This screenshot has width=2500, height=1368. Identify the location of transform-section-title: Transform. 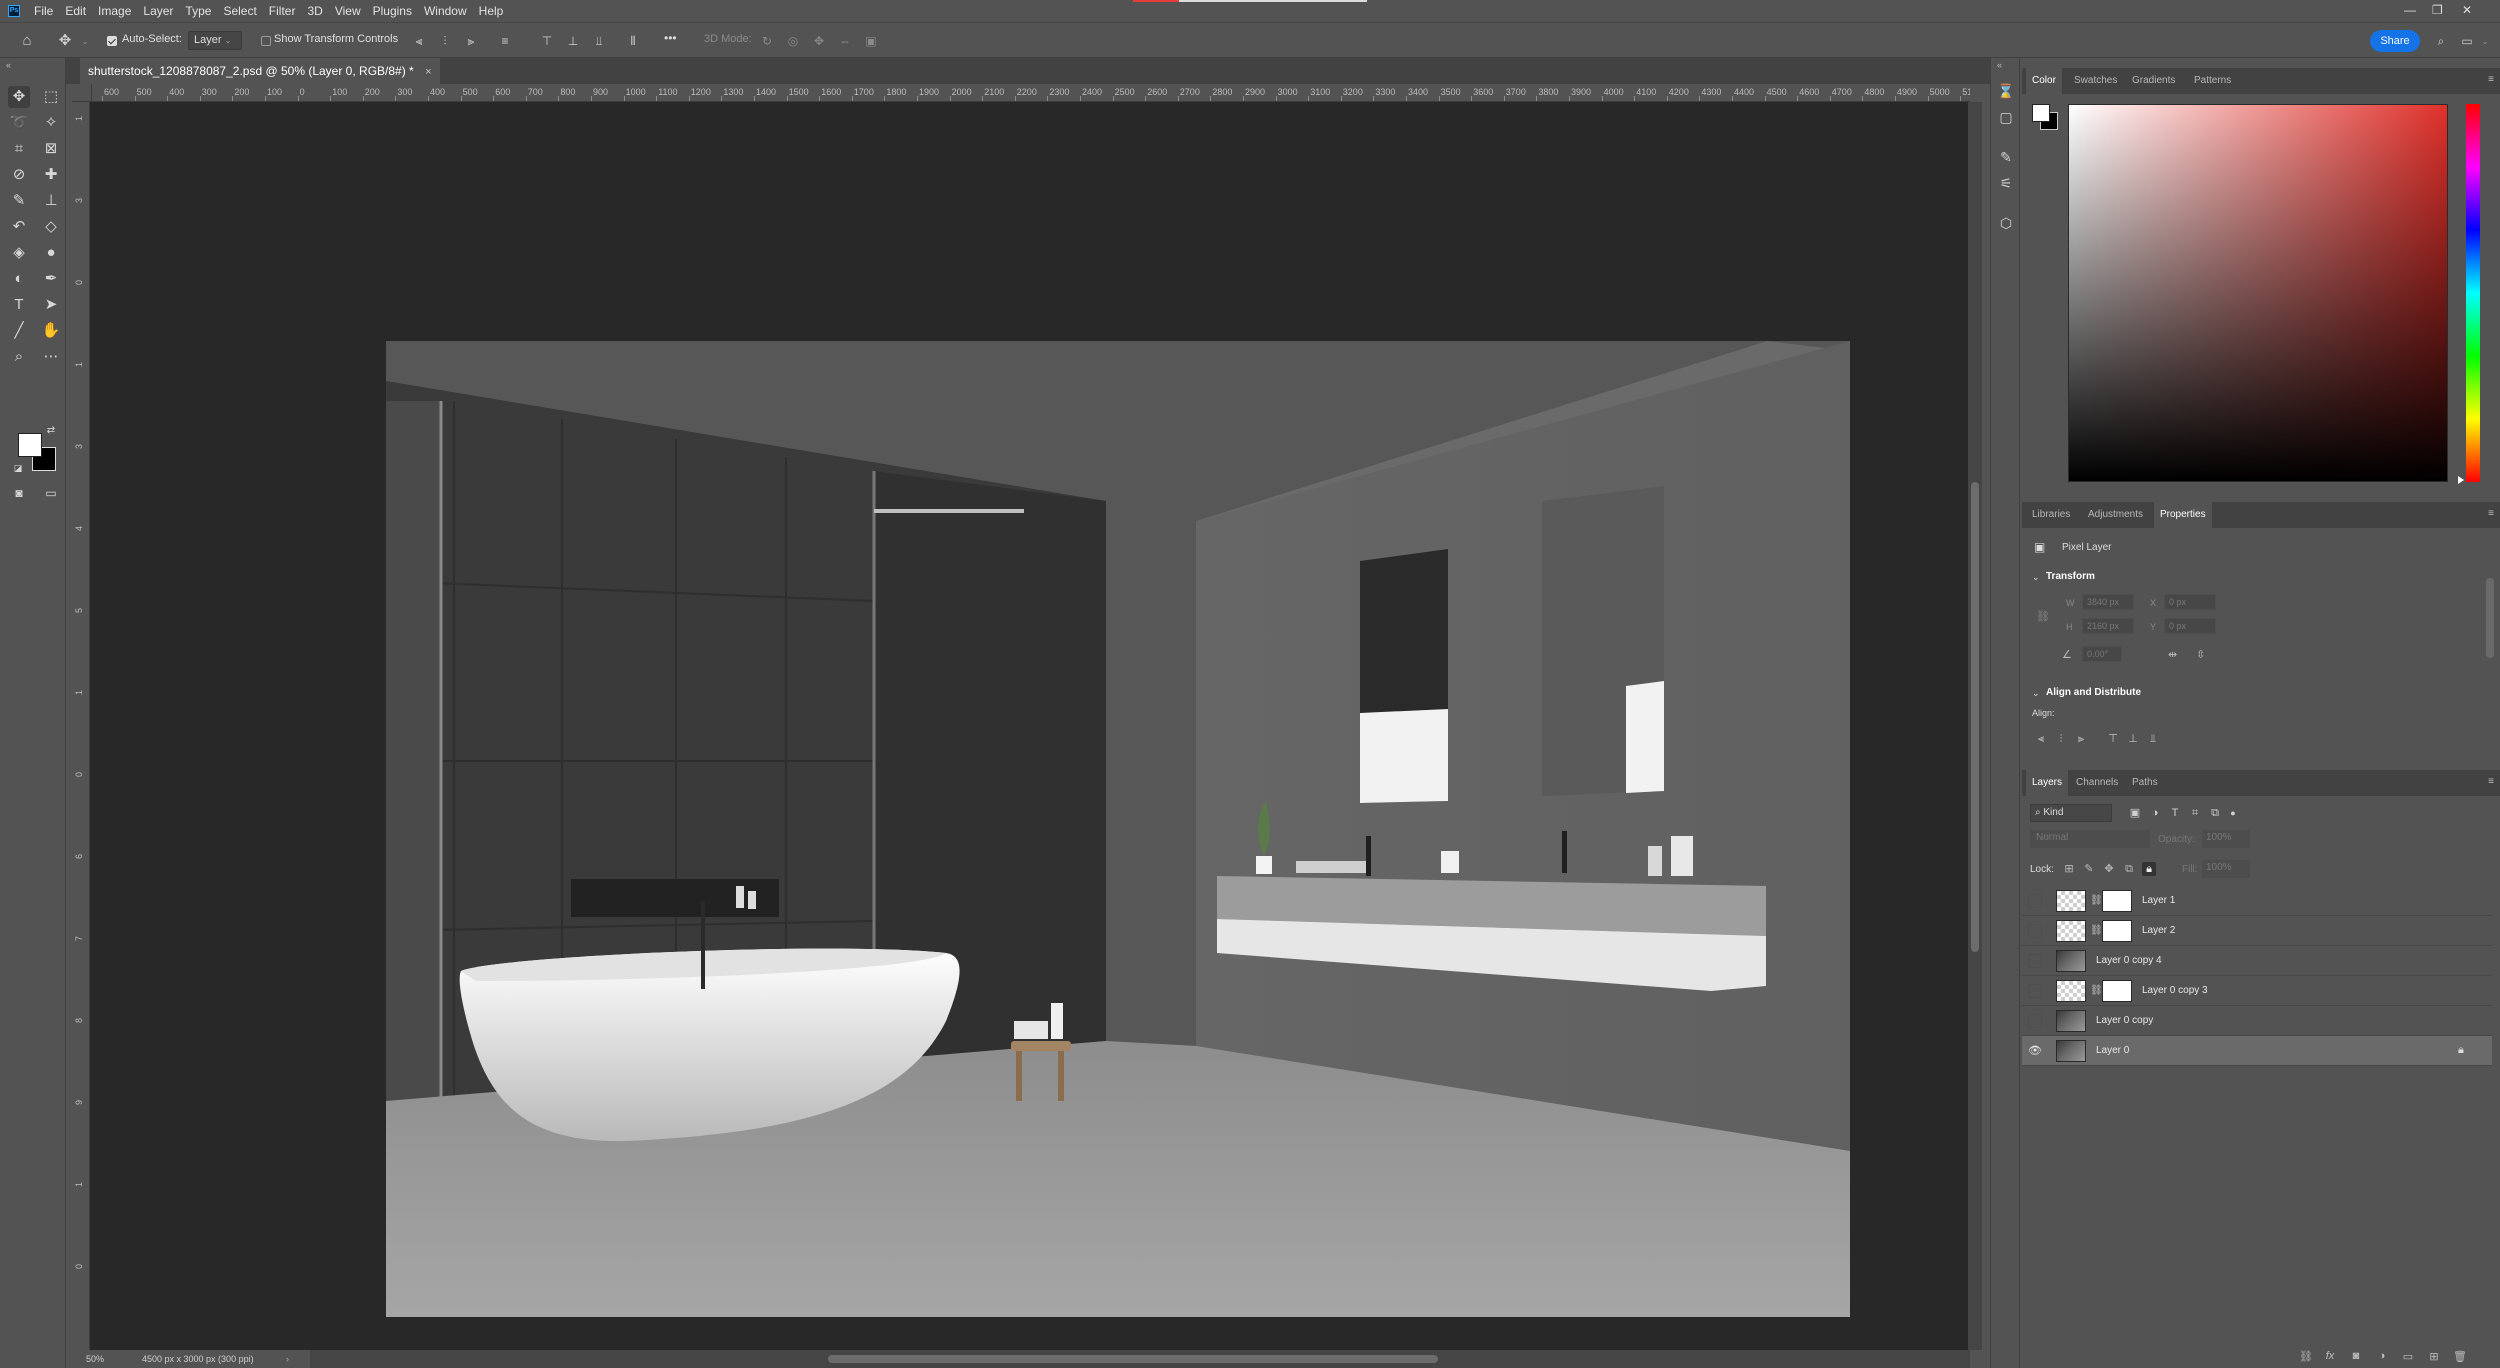
(2070, 576).